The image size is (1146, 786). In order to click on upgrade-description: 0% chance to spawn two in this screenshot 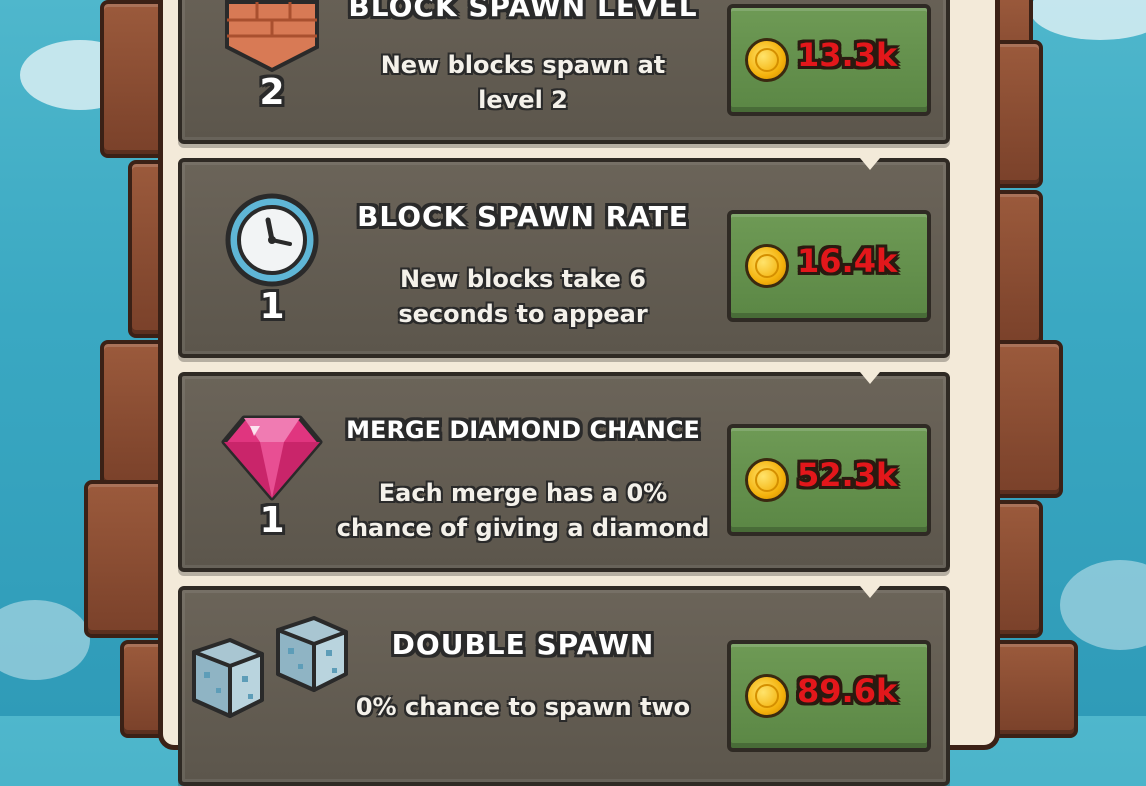, I will do `click(523, 707)`.